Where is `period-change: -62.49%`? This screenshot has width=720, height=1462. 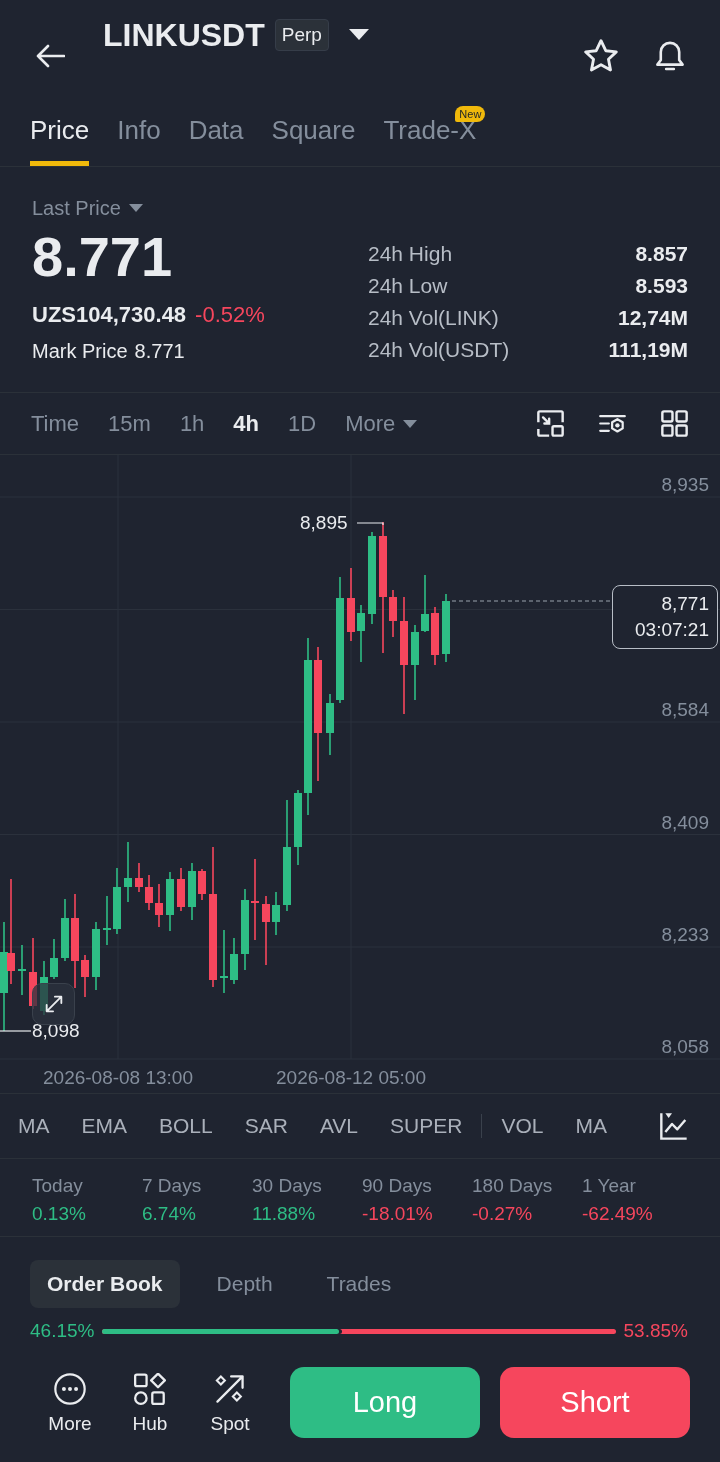
period-change: -62.49% is located at coordinates (617, 1214).